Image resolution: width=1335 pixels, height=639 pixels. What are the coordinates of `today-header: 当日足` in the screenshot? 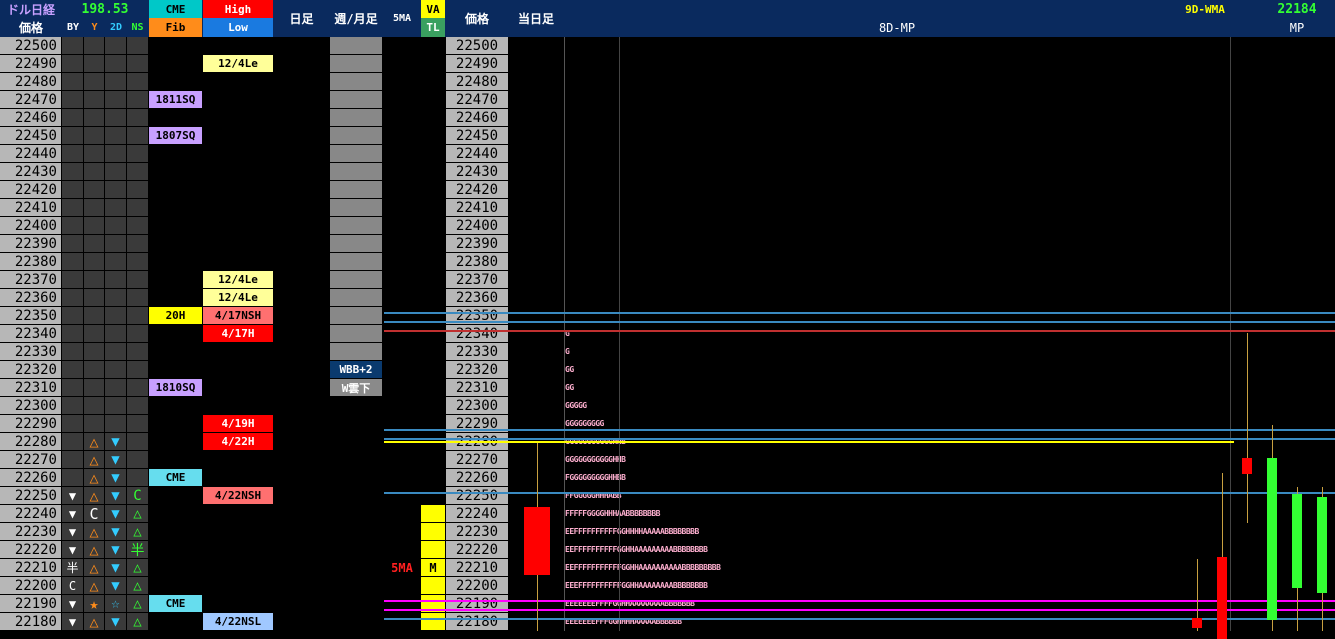 It's located at (535, 19).